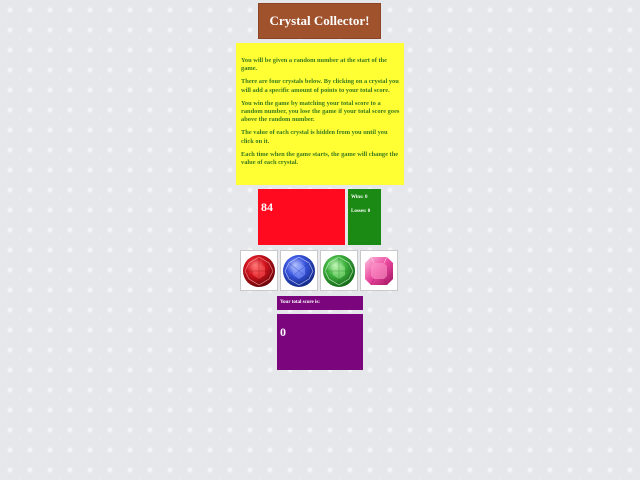  I want to click on green-crystal-icon, so click(339, 270).